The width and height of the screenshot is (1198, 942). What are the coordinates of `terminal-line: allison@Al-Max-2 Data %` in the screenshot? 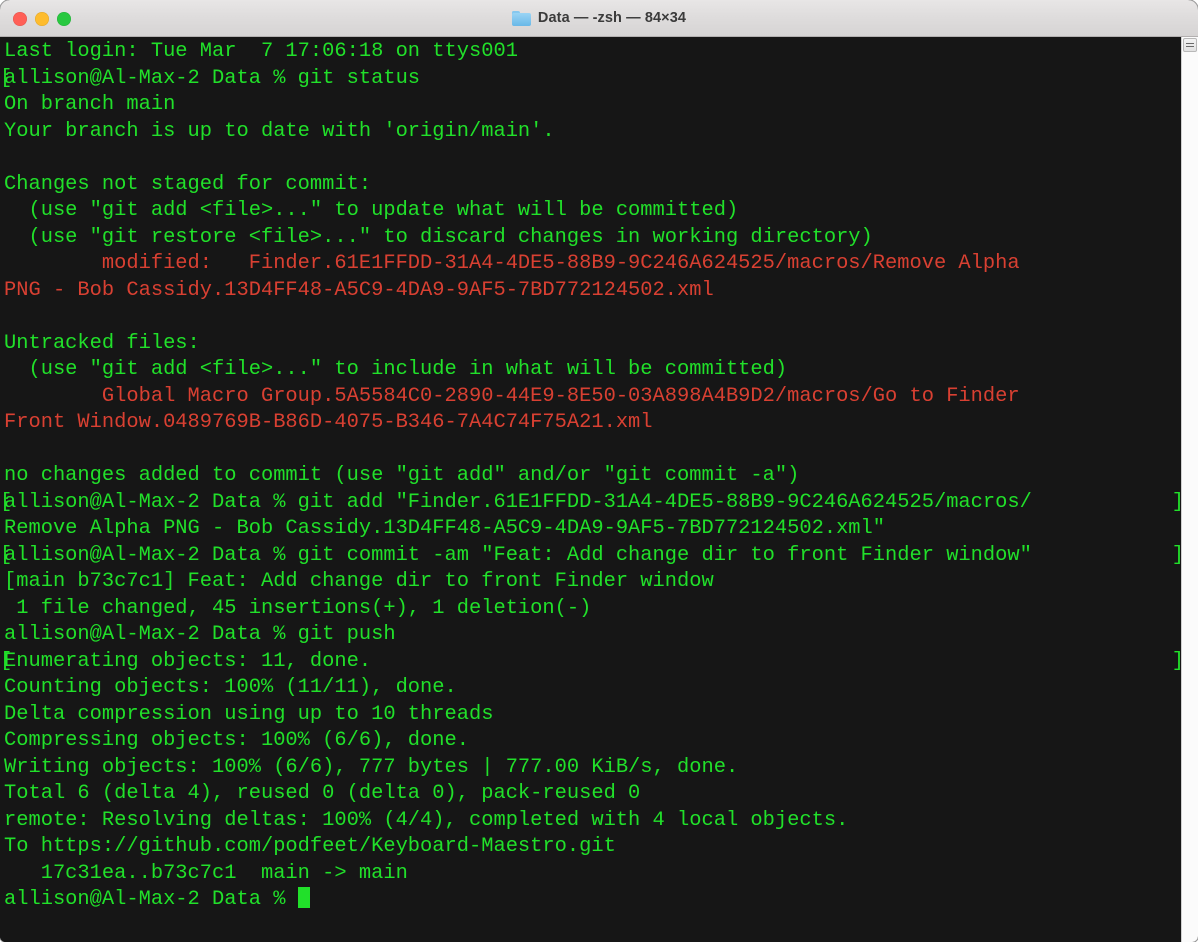 It's located at (592, 900).